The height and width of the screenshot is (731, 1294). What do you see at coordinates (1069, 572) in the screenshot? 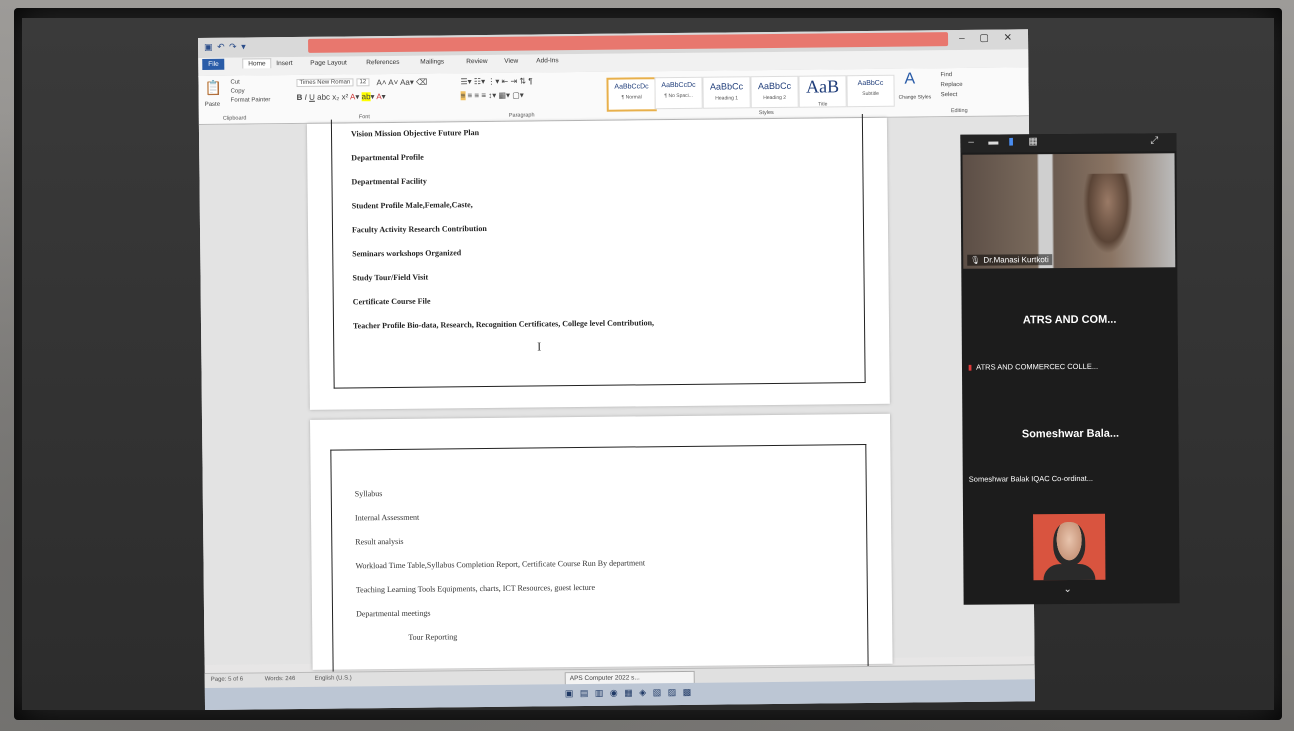
I see `avatar-body` at bounding box center [1069, 572].